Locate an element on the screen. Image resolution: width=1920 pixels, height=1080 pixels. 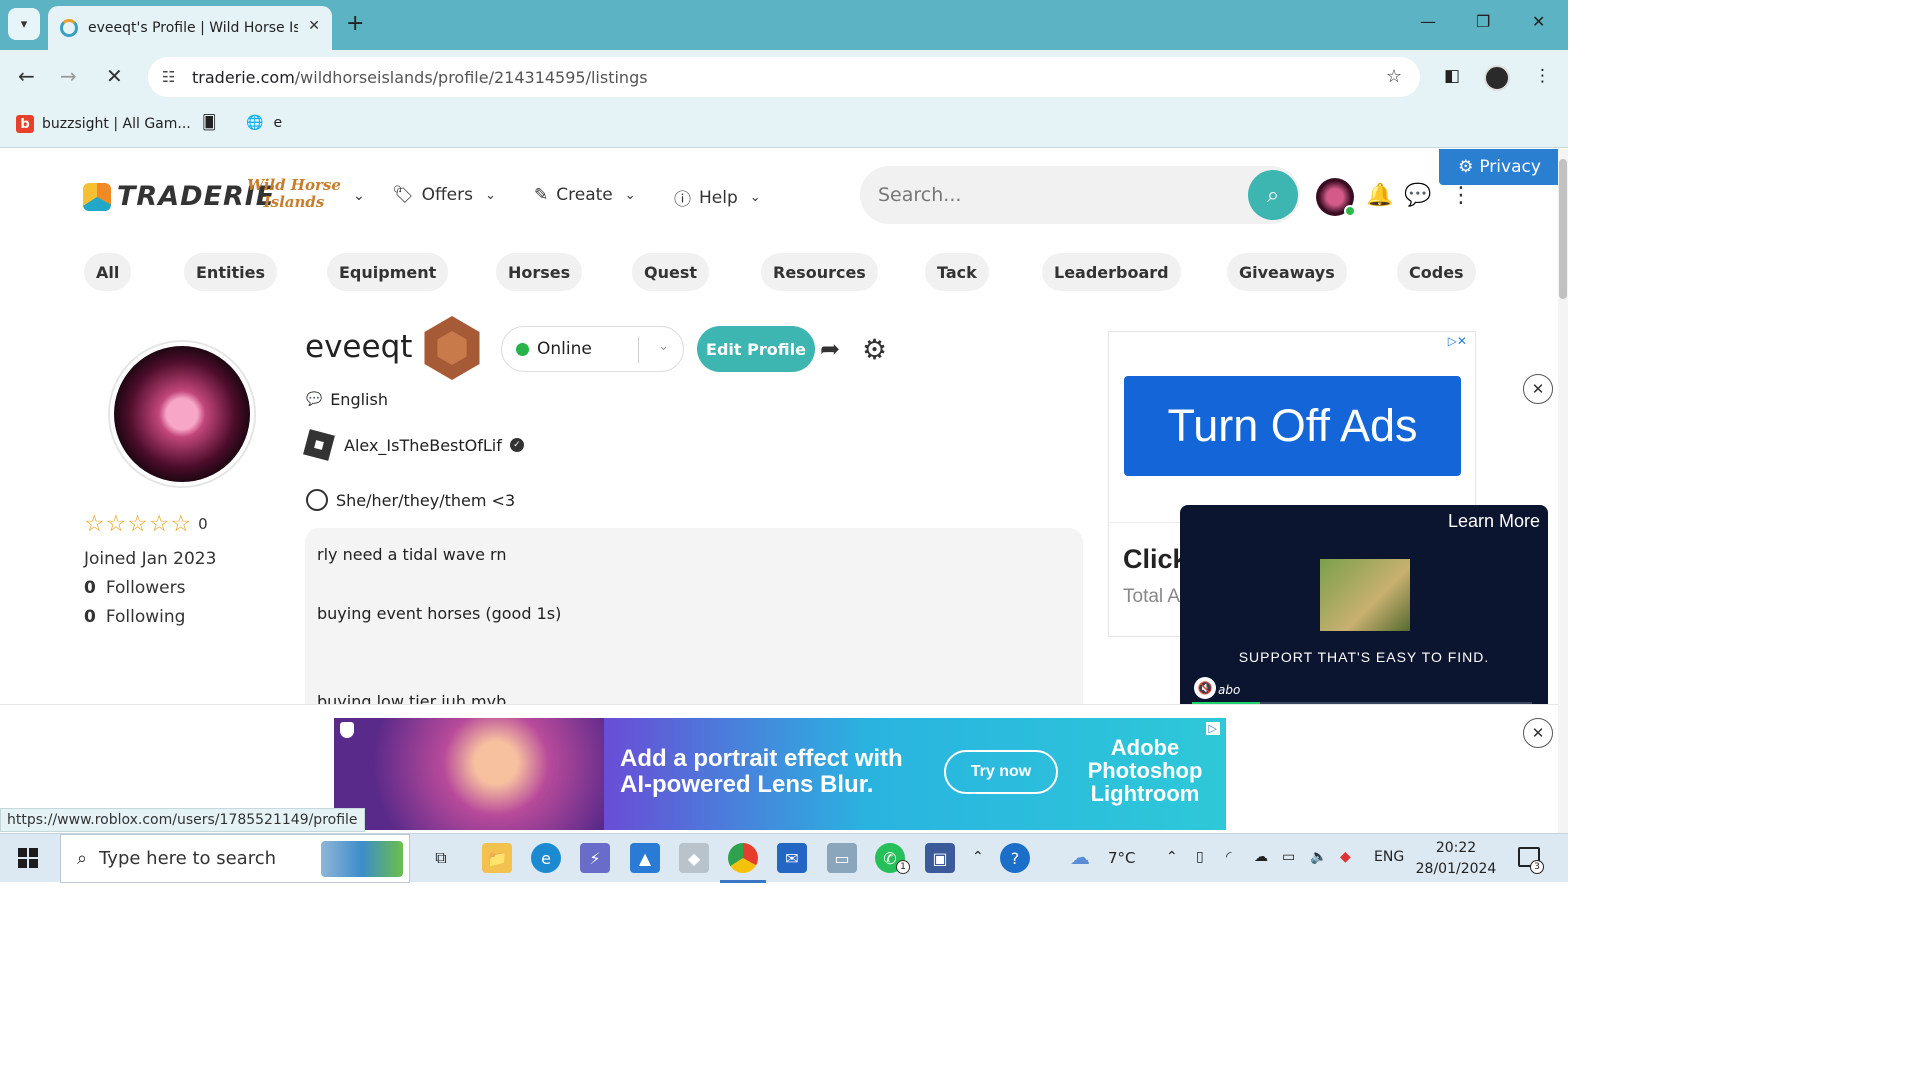
active-app-indicator is located at coordinates (743, 881).